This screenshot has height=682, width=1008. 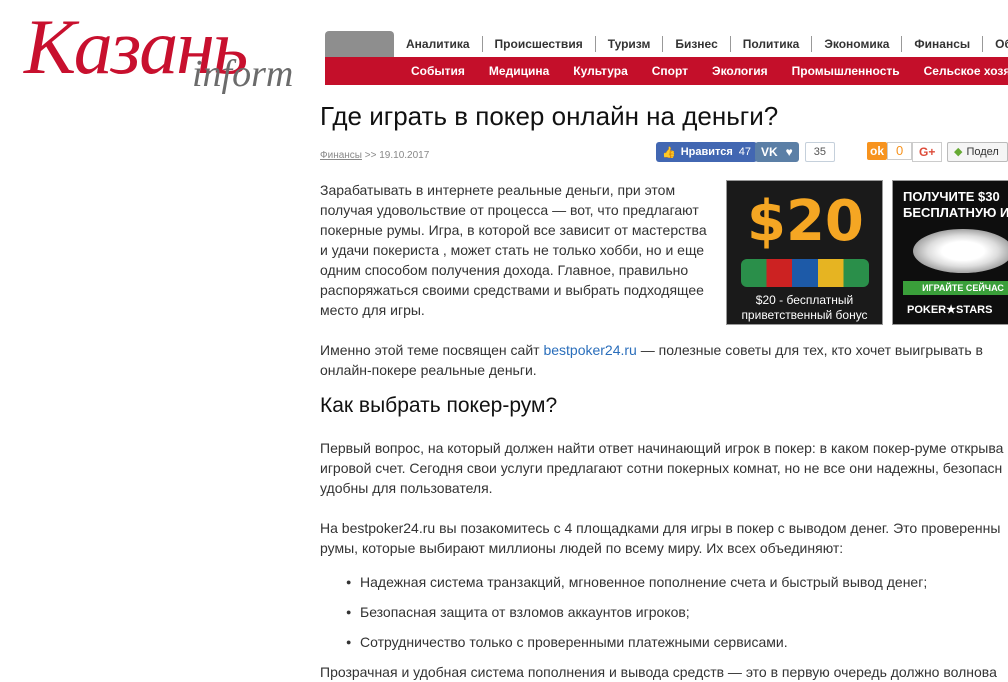 I want to click on nav-item-education: Обр, so click(x=995, y=44).